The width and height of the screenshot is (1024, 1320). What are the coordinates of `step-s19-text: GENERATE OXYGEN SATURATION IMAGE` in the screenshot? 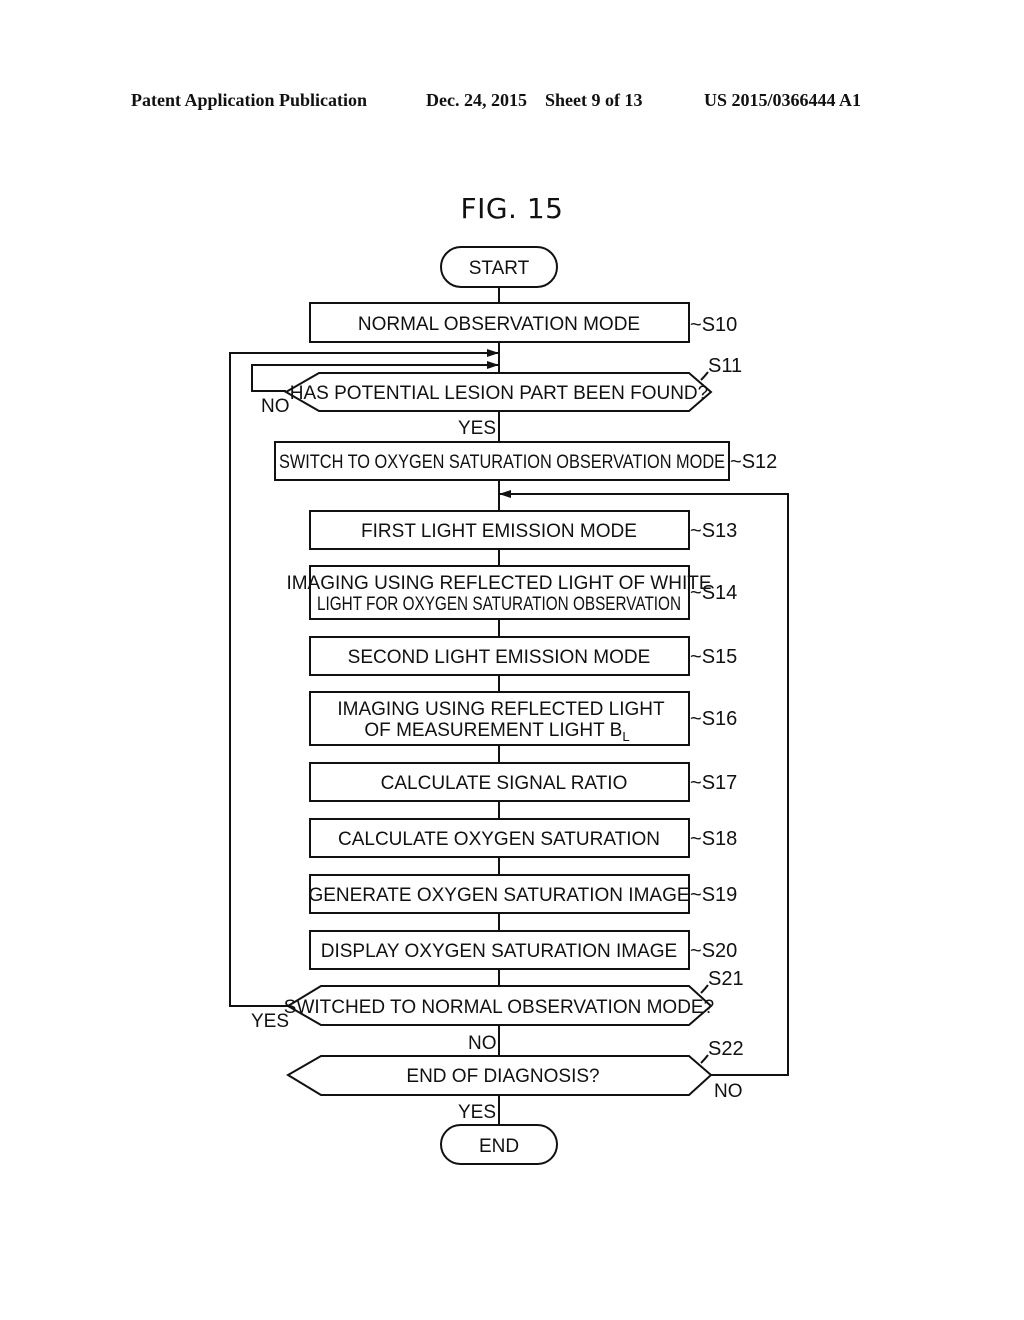 It's located at (498, 895).